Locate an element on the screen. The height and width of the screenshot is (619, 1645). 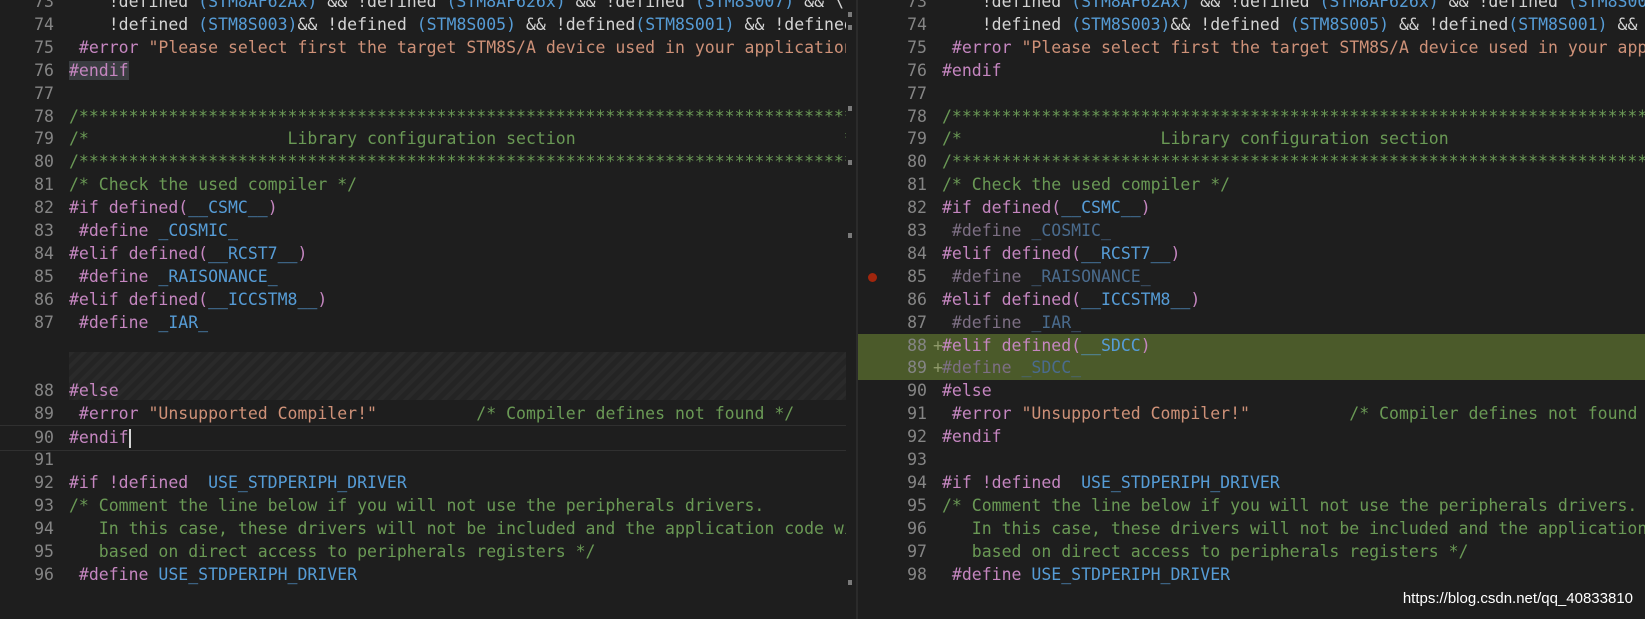
line-number: 83 is located at coordinates (44, 230).